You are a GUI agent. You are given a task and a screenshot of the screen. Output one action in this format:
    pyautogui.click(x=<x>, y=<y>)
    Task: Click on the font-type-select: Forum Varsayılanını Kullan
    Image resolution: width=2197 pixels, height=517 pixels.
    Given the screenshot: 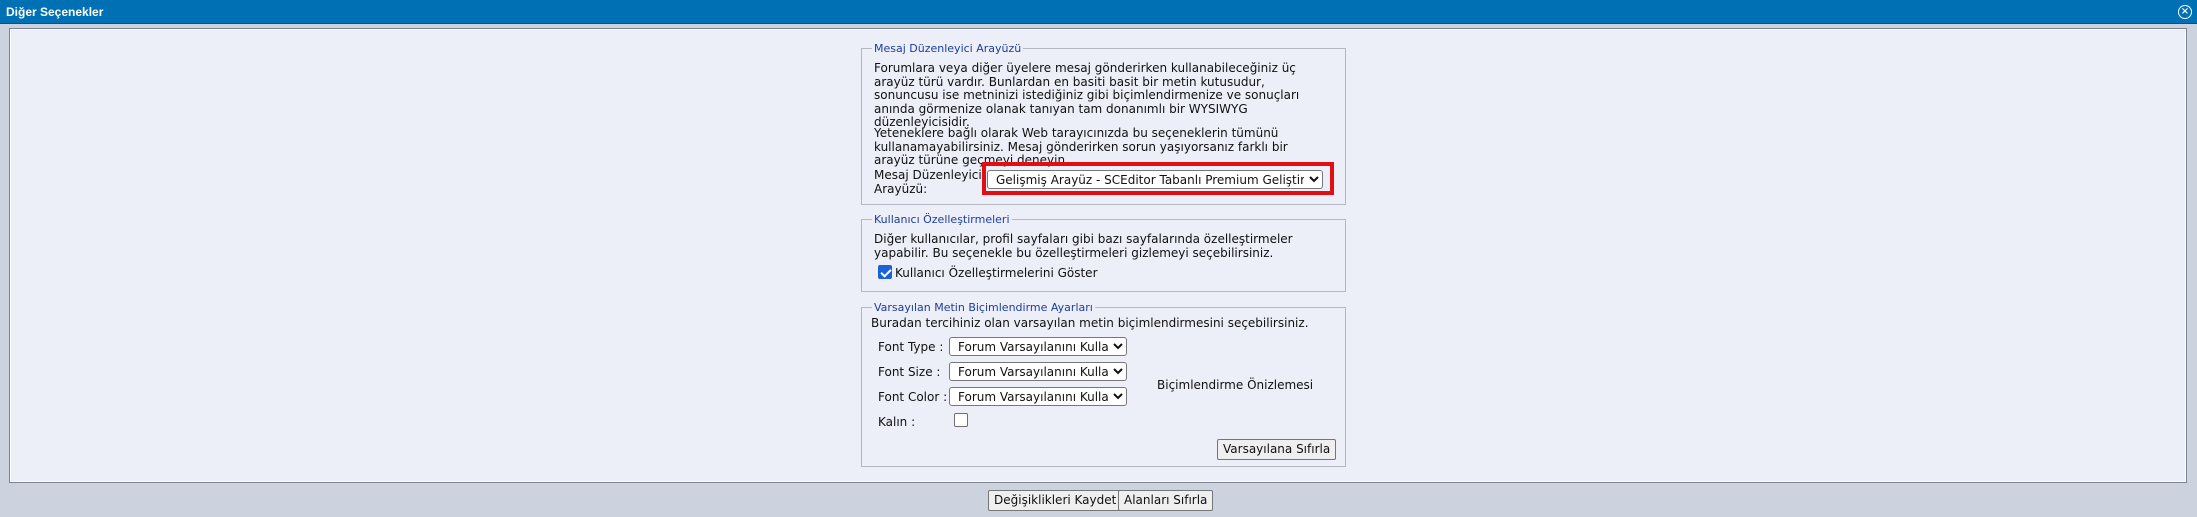 What is the action you would take?
    pyautogui.click(x=1038, y=346)
    